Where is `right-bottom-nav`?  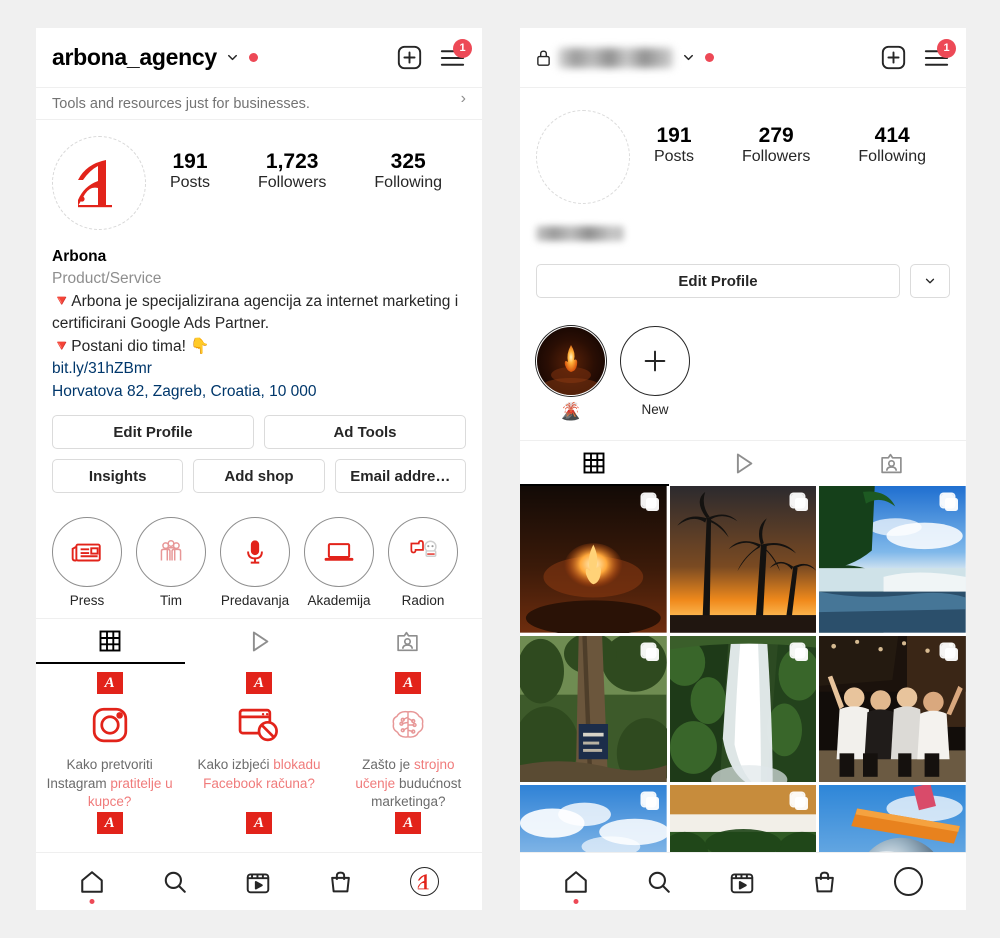
right-bottom-nav is located at coordinates (743, 881).